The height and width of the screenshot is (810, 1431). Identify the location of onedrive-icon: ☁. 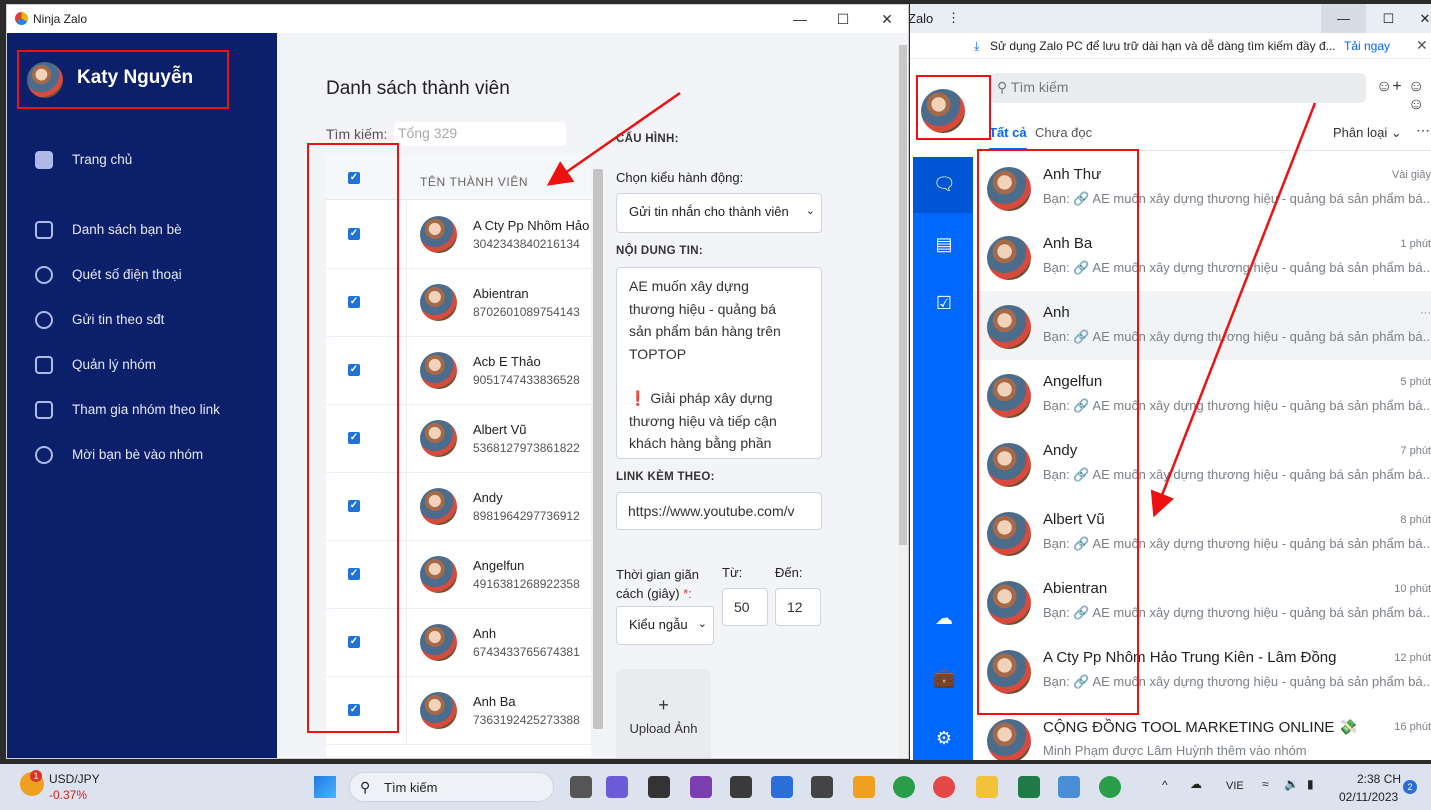
(1196, 784).